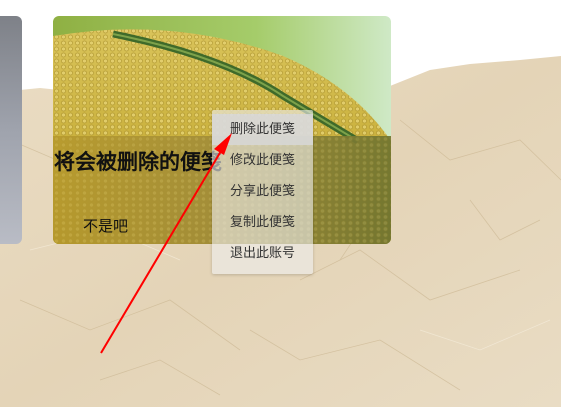 The height and width of the screenshot is (407, 561). I want to click on menu-item-edit-note: 修改此便笺, so click(262, 160).